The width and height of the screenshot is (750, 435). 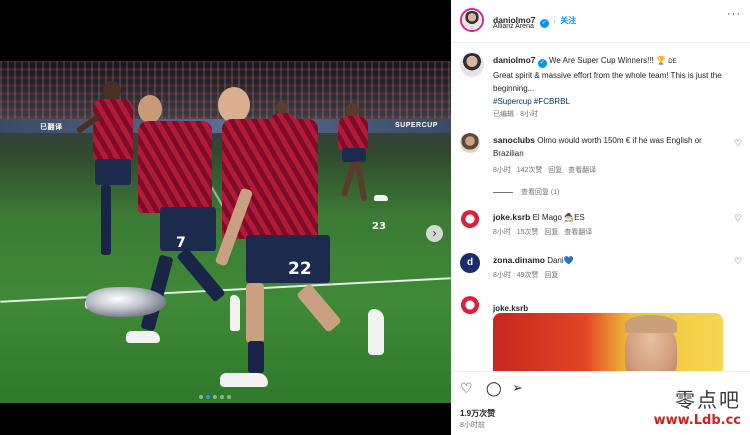 I want to click on caption-text-line1: We Are Super Cup Winners!!! 🏆, so click(x=607, y=60).